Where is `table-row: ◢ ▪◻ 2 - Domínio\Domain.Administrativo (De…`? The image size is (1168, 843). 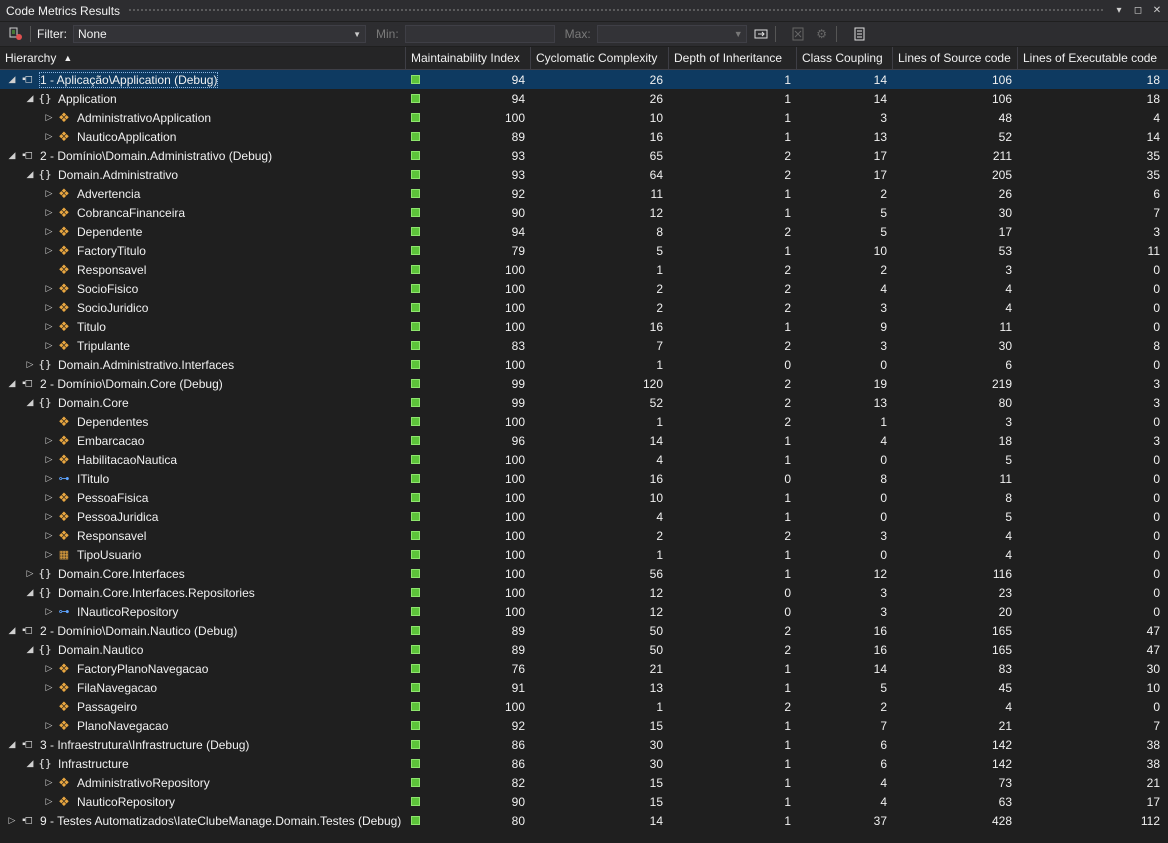 table-row: ◢ ▪◻ 2 - Domínio\Domain.Administrativo (De… is located at coordinates (584, 155).